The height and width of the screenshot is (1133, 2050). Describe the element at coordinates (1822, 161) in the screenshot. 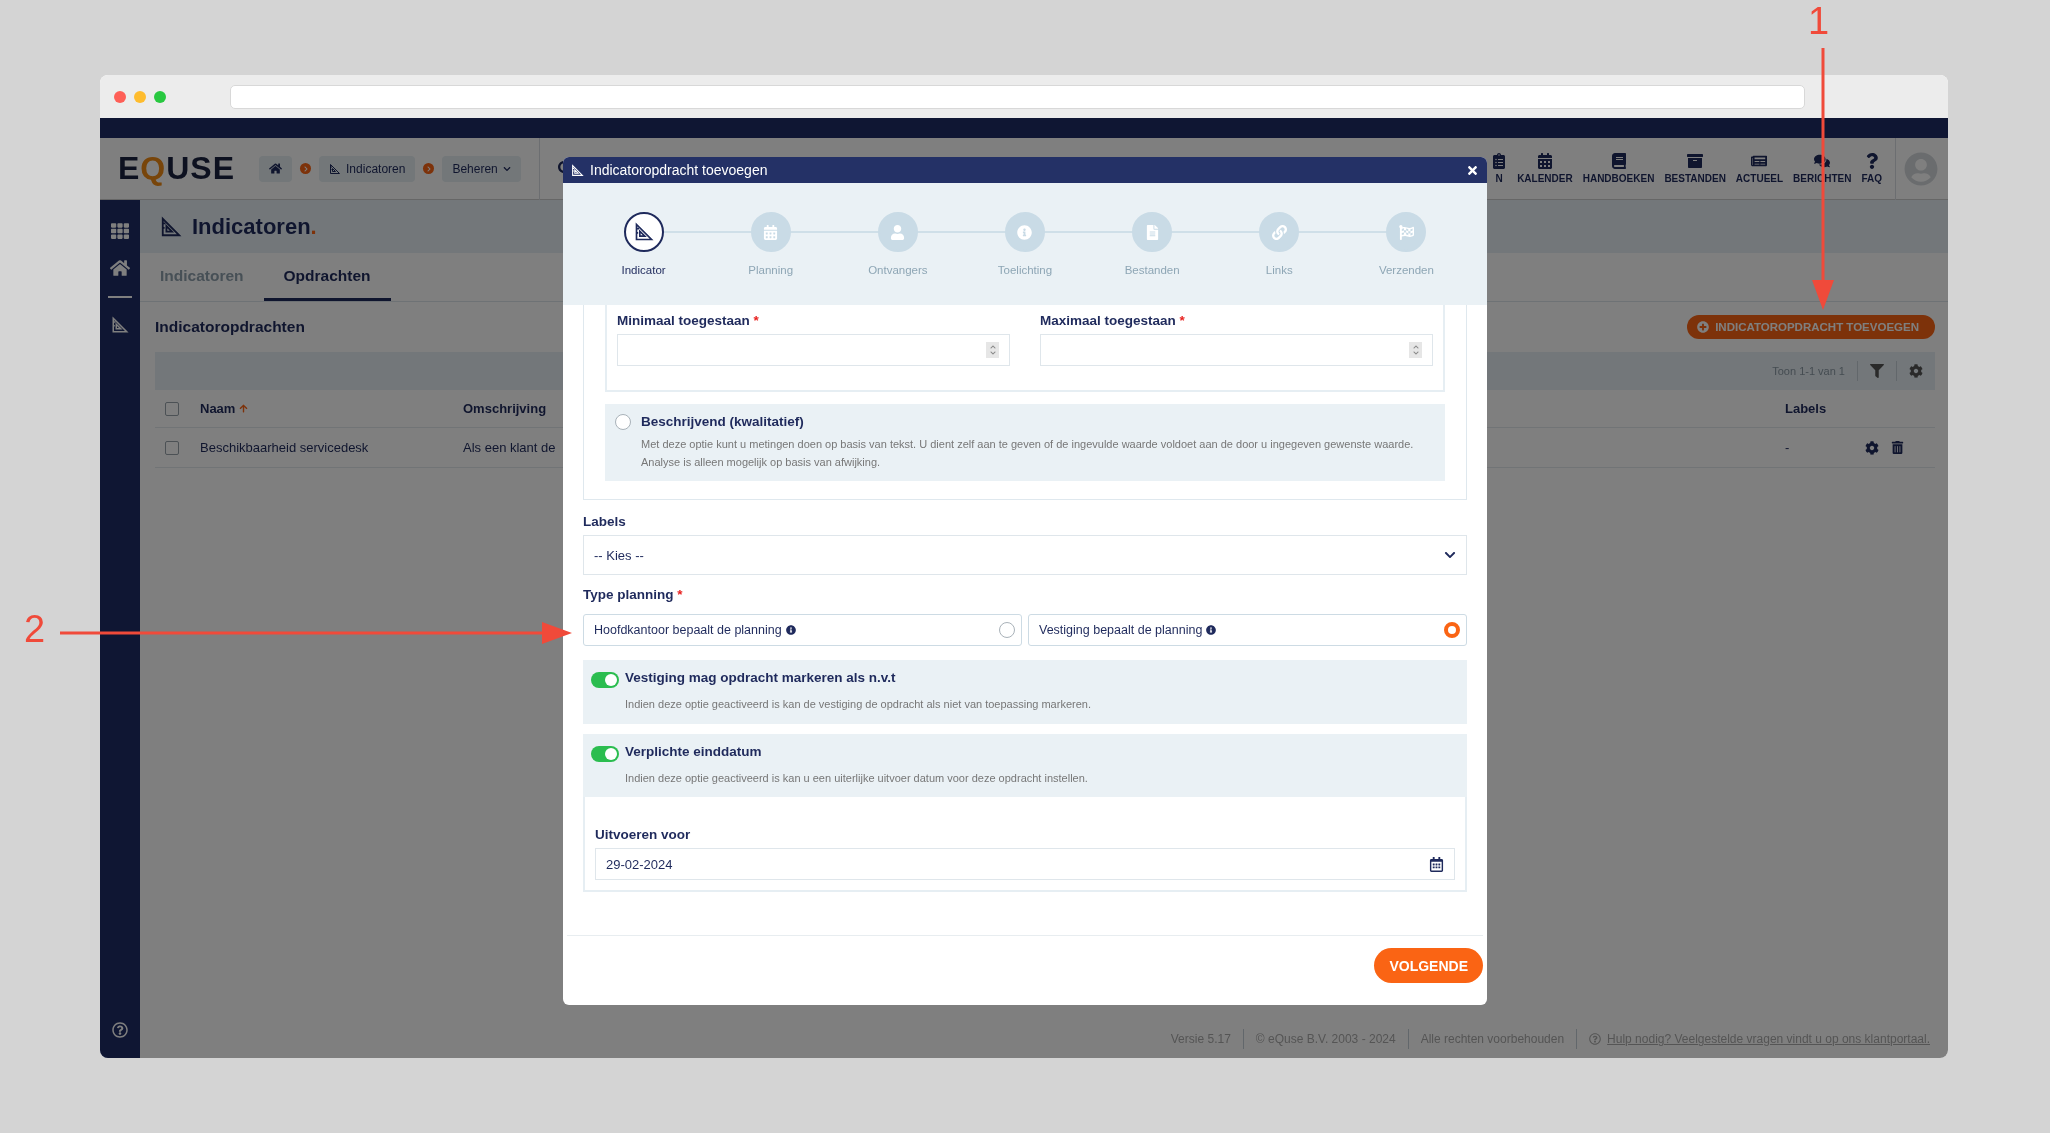

I see `chat-icon` at that location.